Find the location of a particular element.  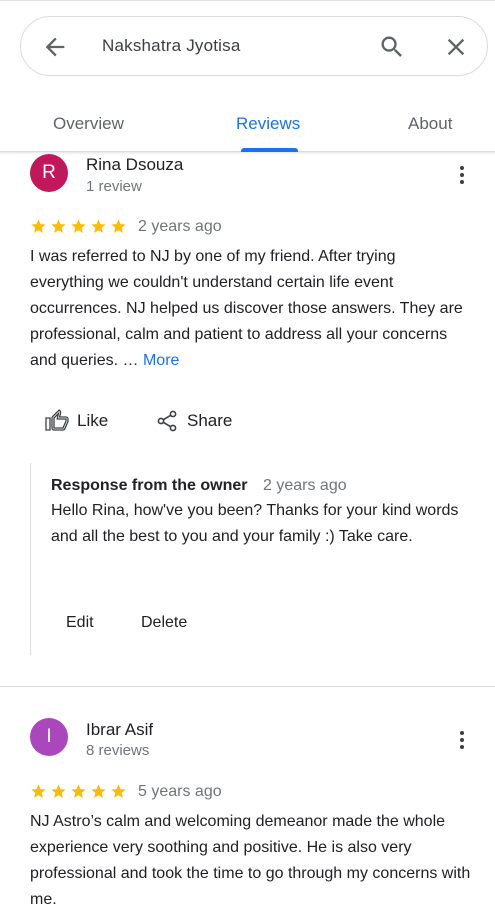

owner-response-title: Response from the owner is located at coordinates (149, 485).